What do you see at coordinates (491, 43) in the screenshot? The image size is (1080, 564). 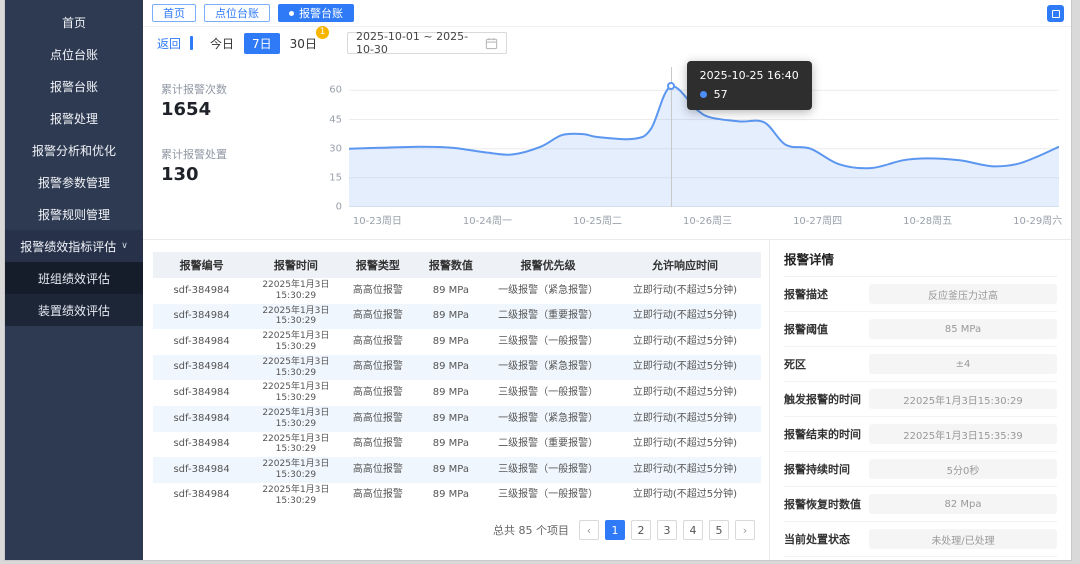 I see `calendar-icon` at bounding box center [491, 43].